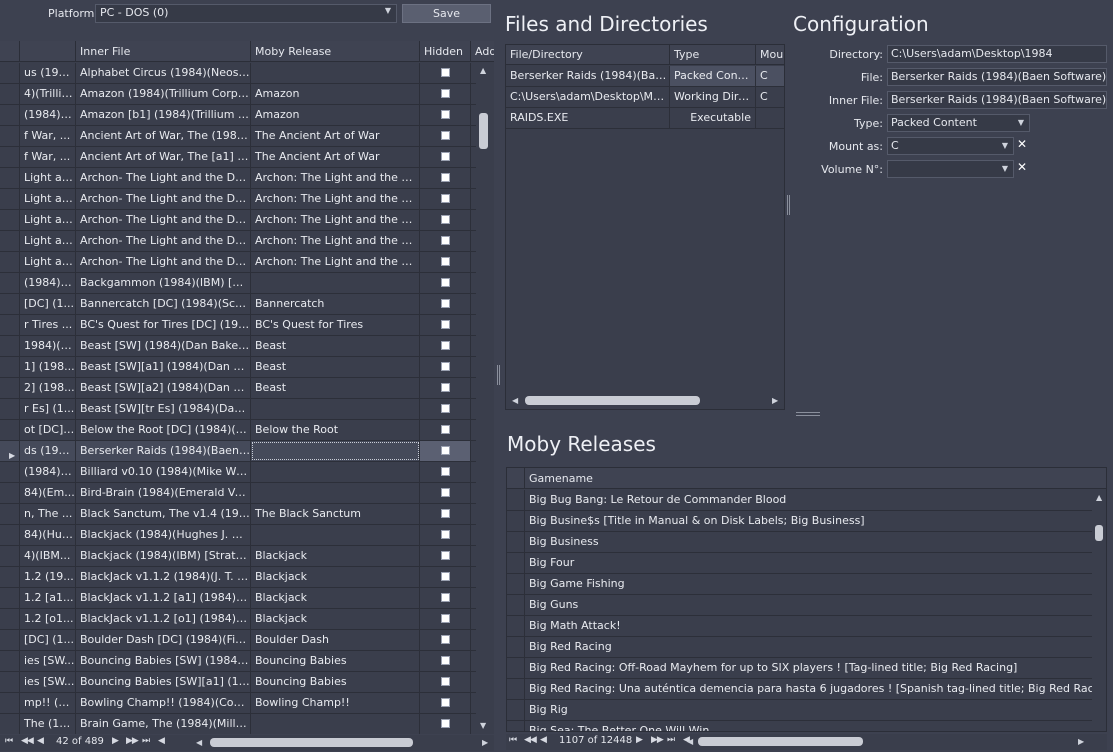  What do you see at coordinates (568, 647) in the screenshot?
I see `gamename-cell: Big Red Racing` at bounding box center [568, 647].